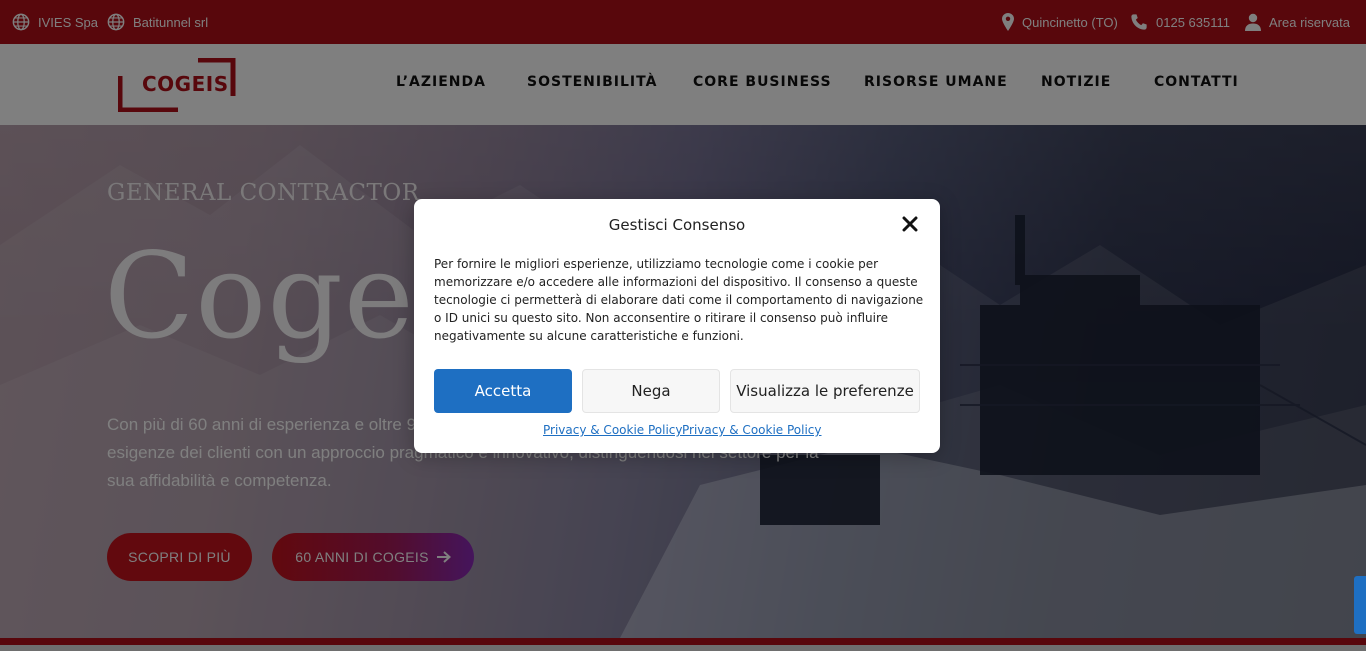 This screenshot has width=1366, height=651. I want to click on dialog-title: Gestisci Consenso, so click(677, 225).